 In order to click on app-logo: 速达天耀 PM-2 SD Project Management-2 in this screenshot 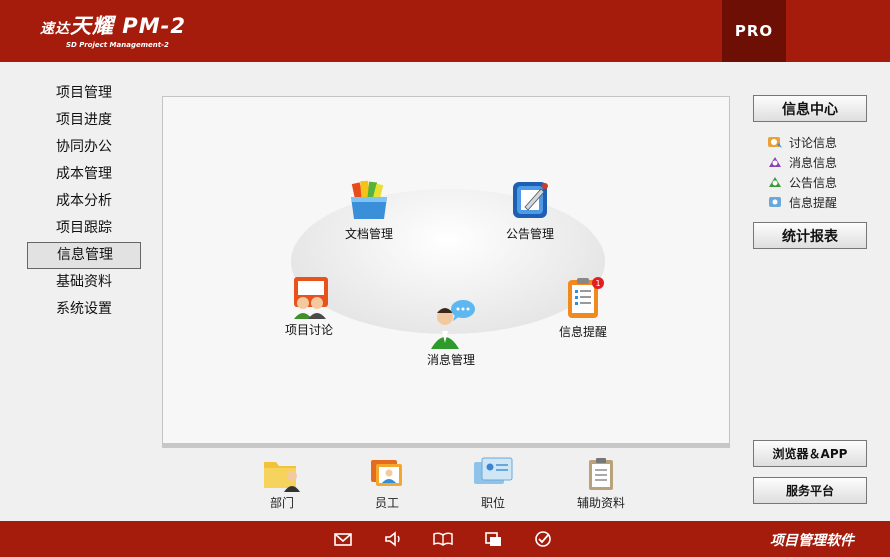, I will do `click(113, 29)`.